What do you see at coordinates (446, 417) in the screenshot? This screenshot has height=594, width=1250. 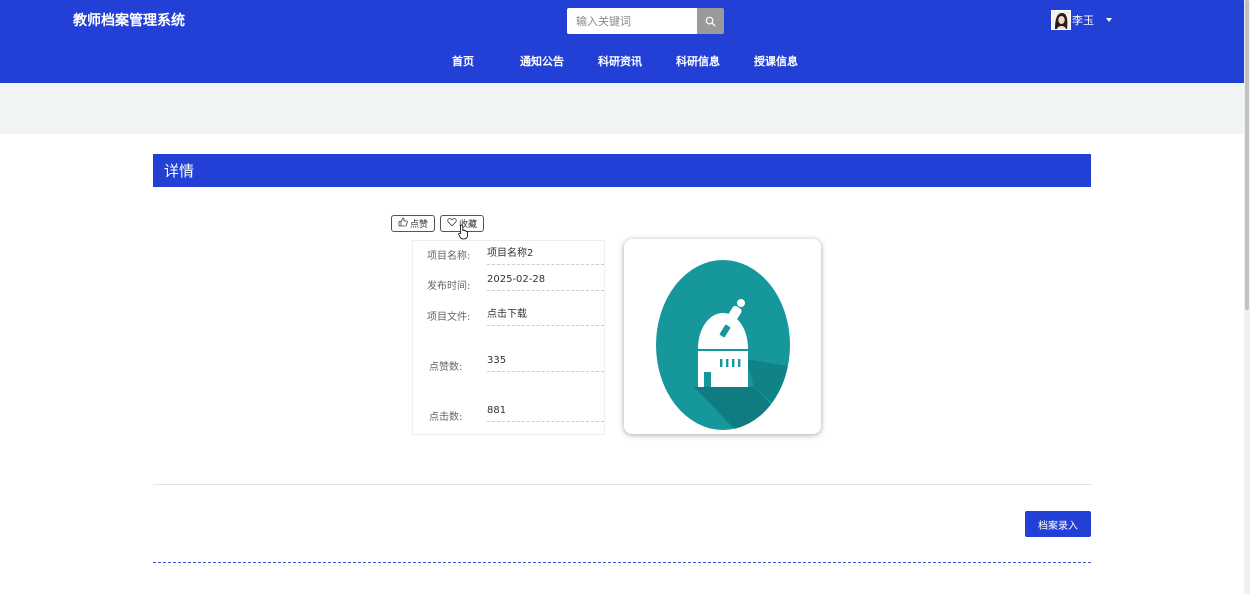 I see `field-label: 点击数:` at bounding box center [446, 417].